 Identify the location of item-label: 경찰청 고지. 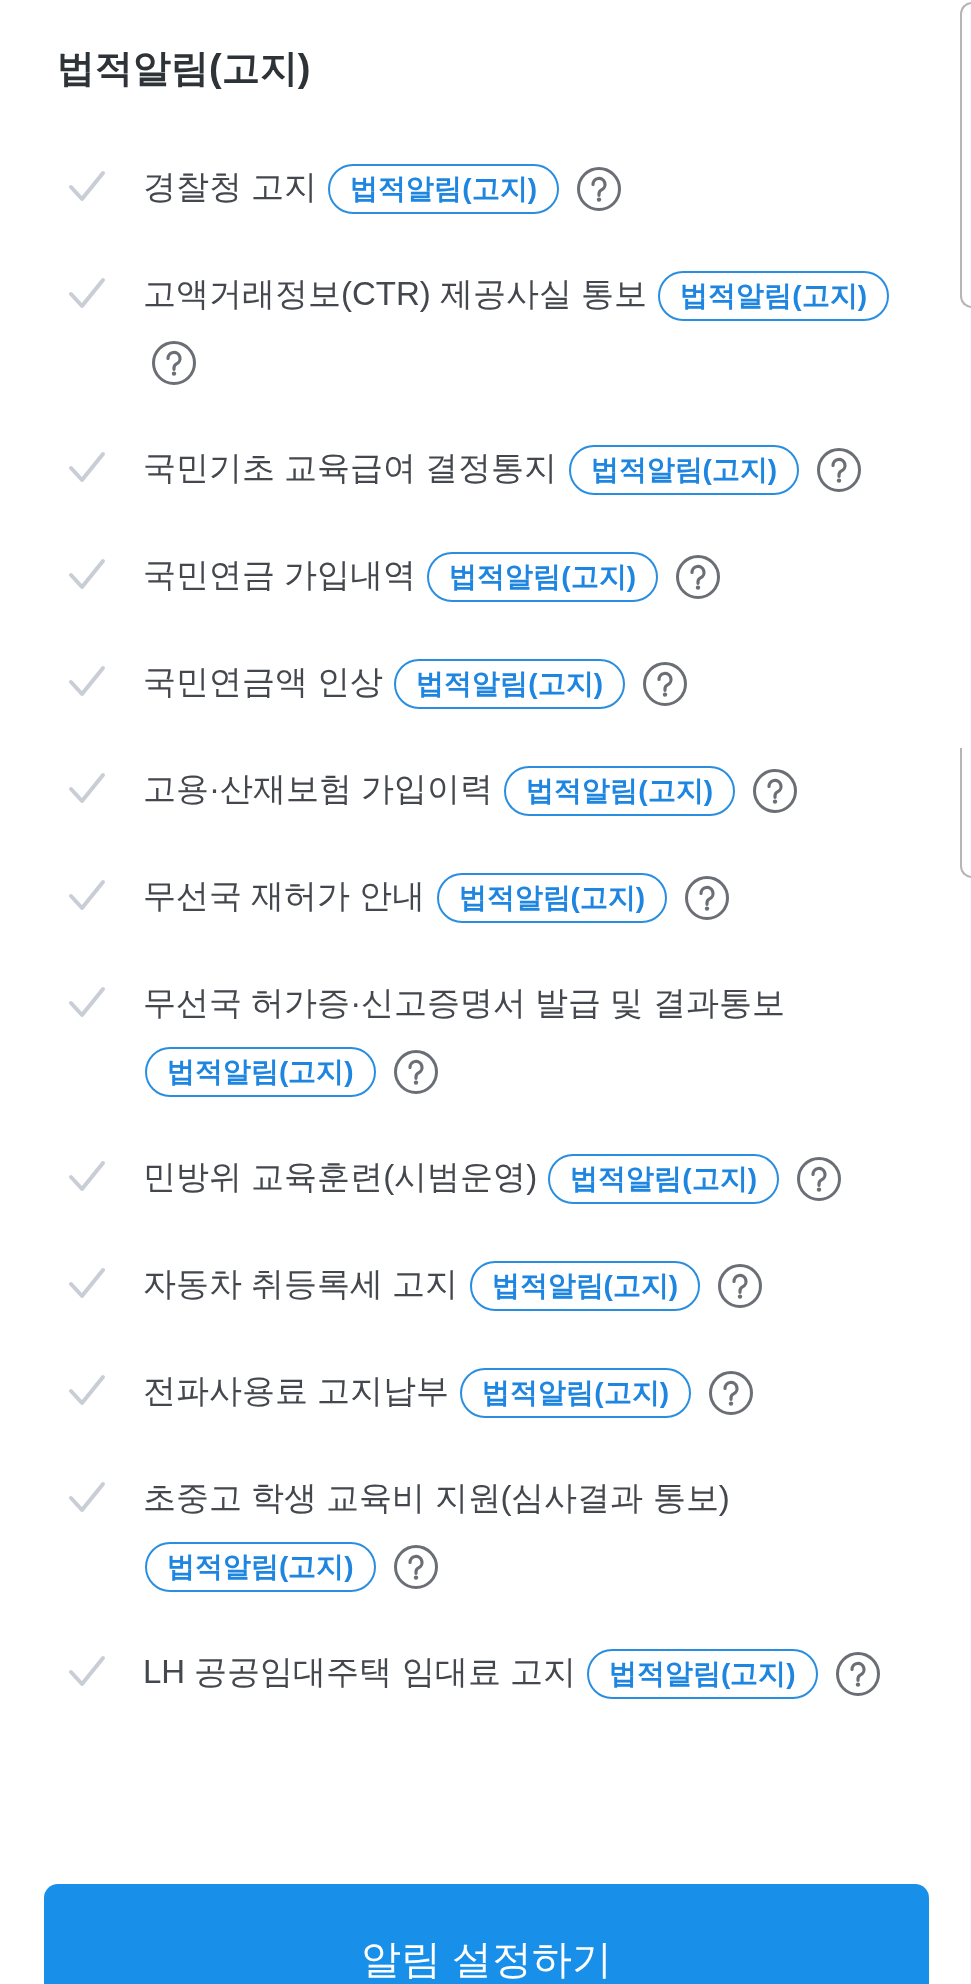
(230, 186).